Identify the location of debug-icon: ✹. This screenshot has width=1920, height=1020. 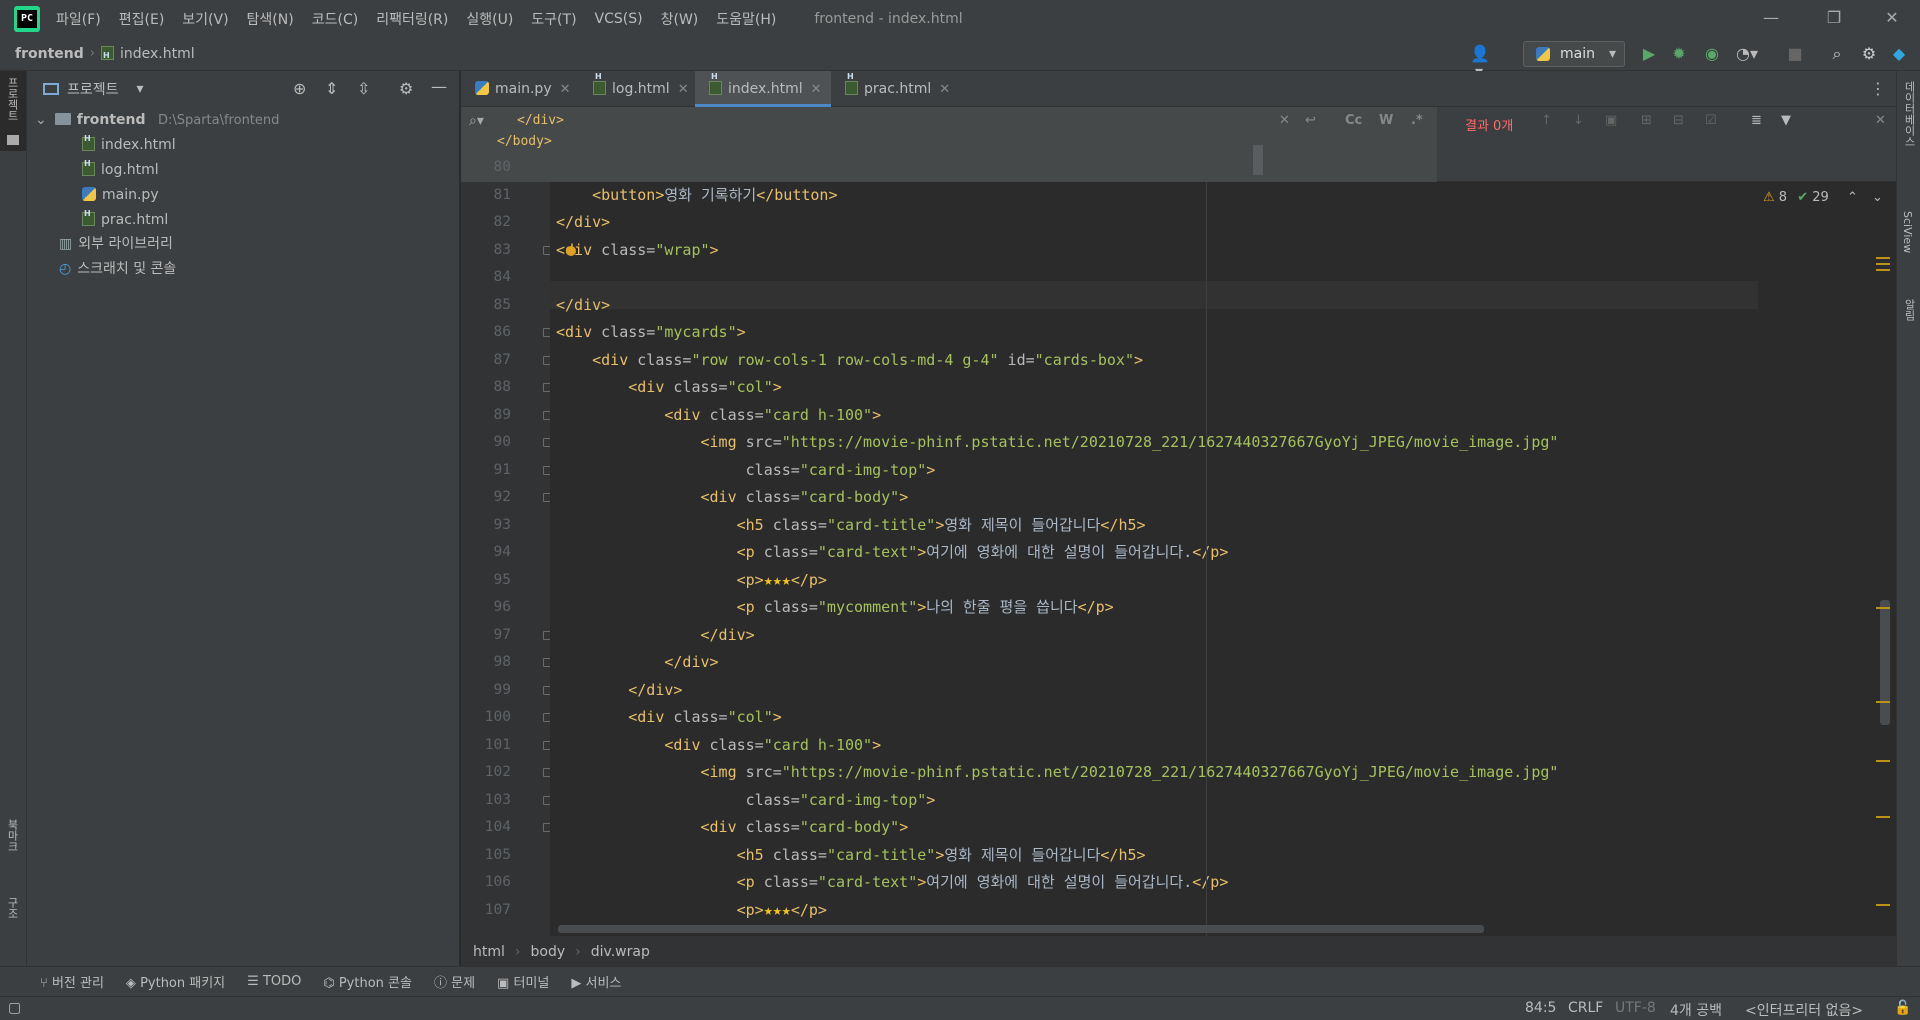
(1679, 54).